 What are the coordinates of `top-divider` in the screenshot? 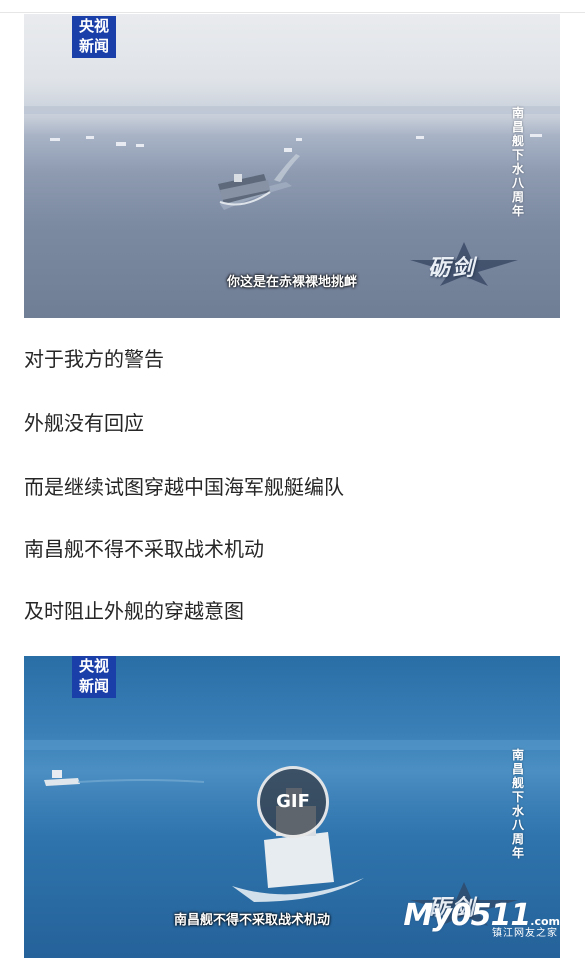 It's located at (292, 12).